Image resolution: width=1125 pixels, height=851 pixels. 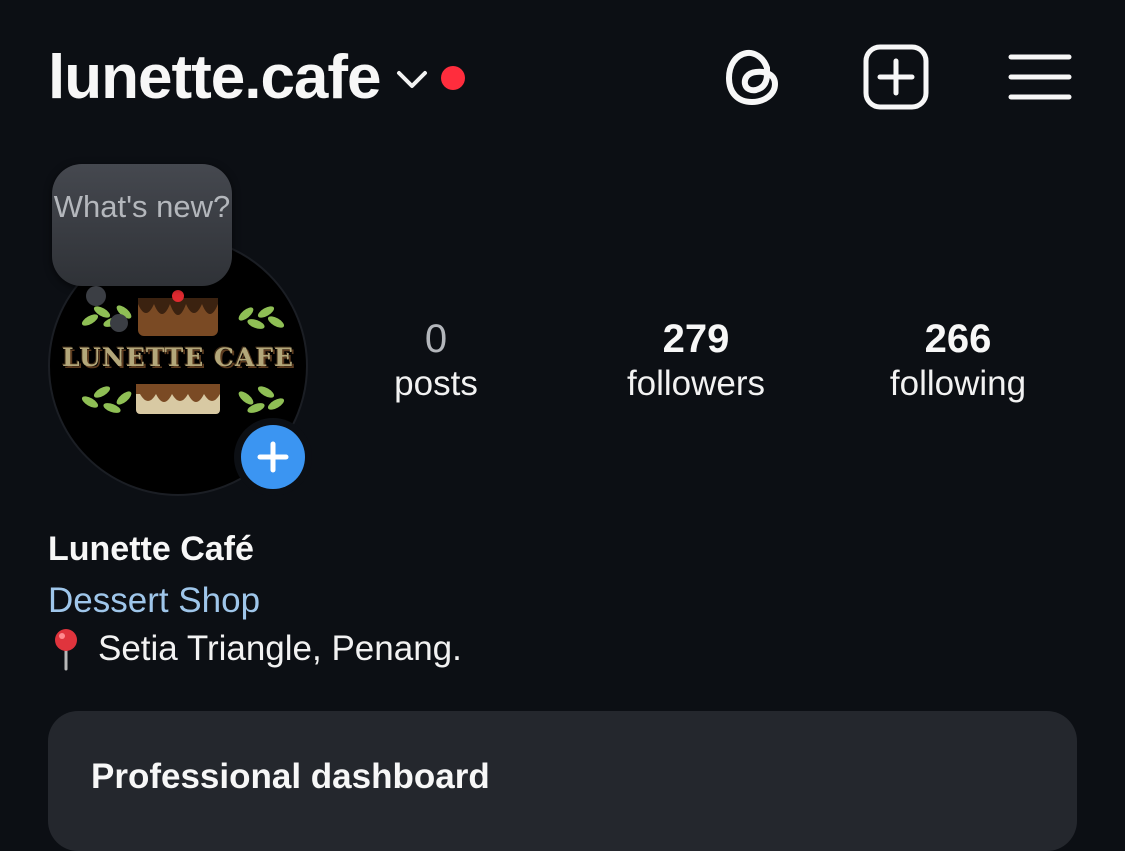 I want to click on add-story-button, so click(x=273, y=457).